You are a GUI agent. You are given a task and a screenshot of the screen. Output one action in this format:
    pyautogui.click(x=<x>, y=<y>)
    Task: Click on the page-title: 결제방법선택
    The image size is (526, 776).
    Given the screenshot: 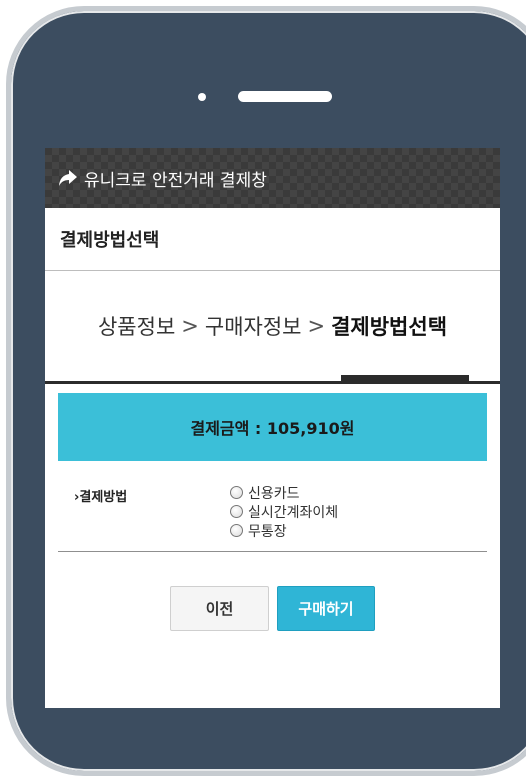 What is the action you would take?
    pyautogui.click(x=272, y=239)
    